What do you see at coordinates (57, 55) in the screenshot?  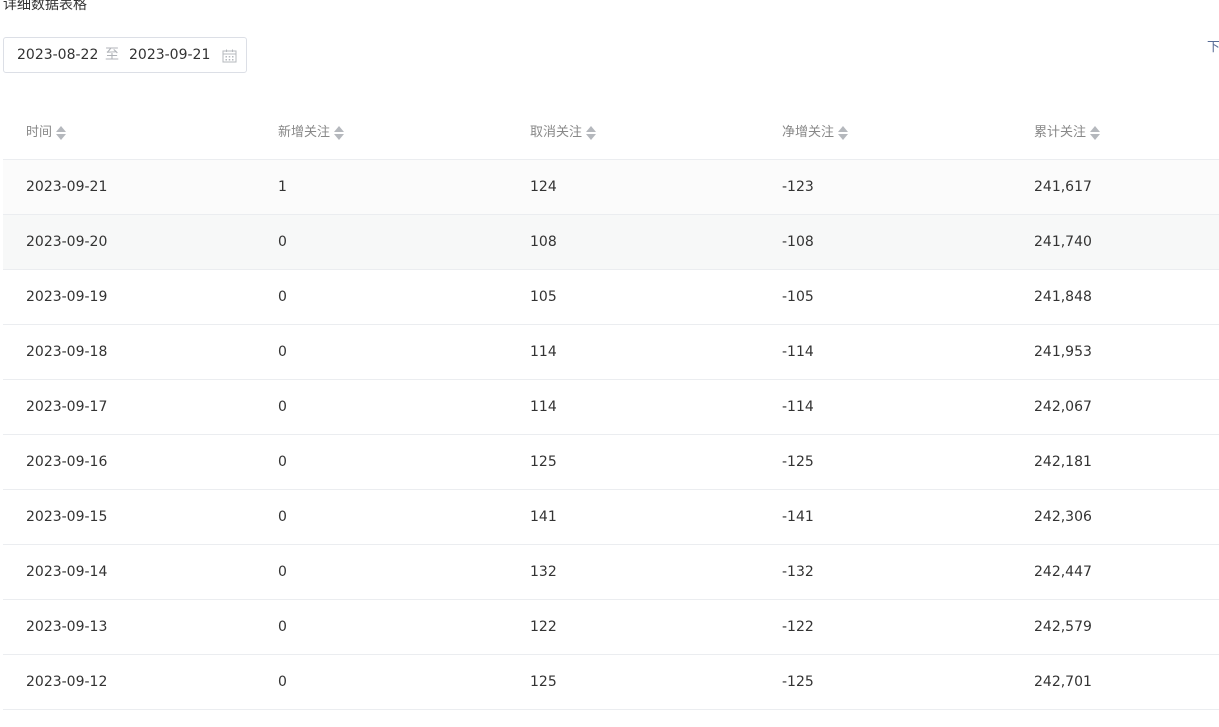 I see `start-date-input: 2023-08-22` at bounding box center [57, 55].